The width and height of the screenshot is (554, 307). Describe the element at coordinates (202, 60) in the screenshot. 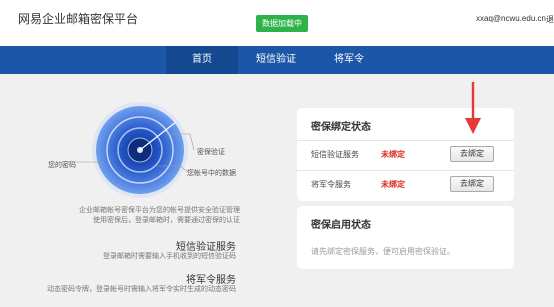

I see `tab-home: 首页` at that location.